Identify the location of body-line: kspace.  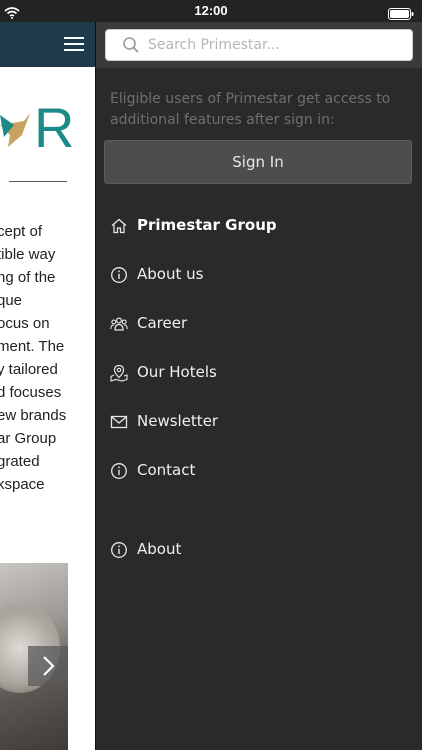
(22, 484).